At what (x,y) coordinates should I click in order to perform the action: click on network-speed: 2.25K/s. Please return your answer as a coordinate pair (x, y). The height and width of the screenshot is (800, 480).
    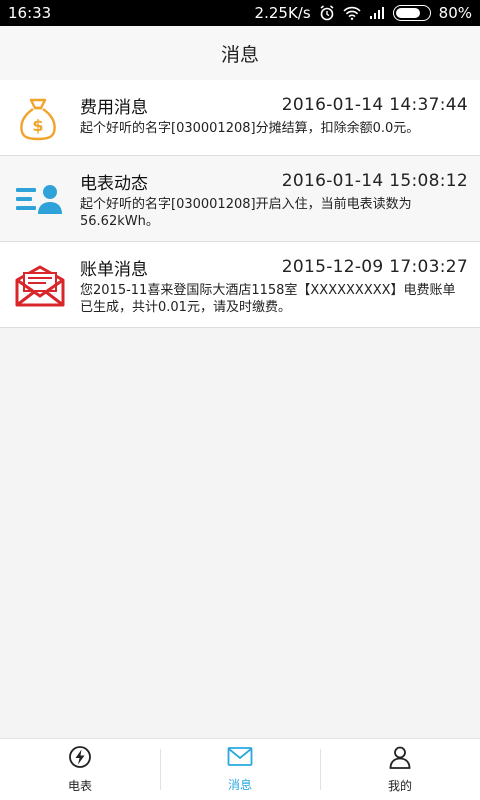
    Looking at the image, I should click on (282, 13).